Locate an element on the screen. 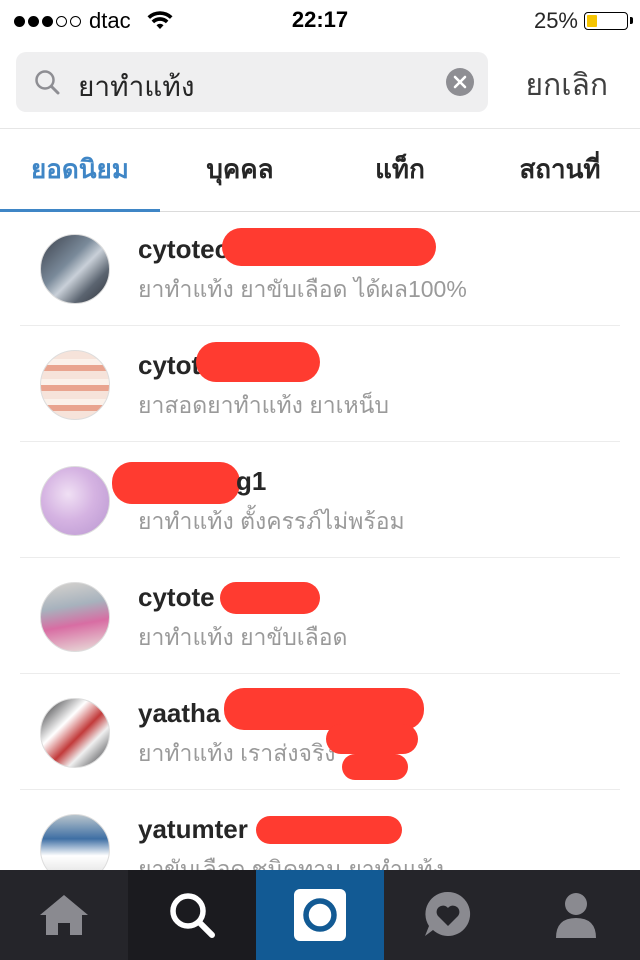  result-username: cytot is located at coordinates (169, 365).